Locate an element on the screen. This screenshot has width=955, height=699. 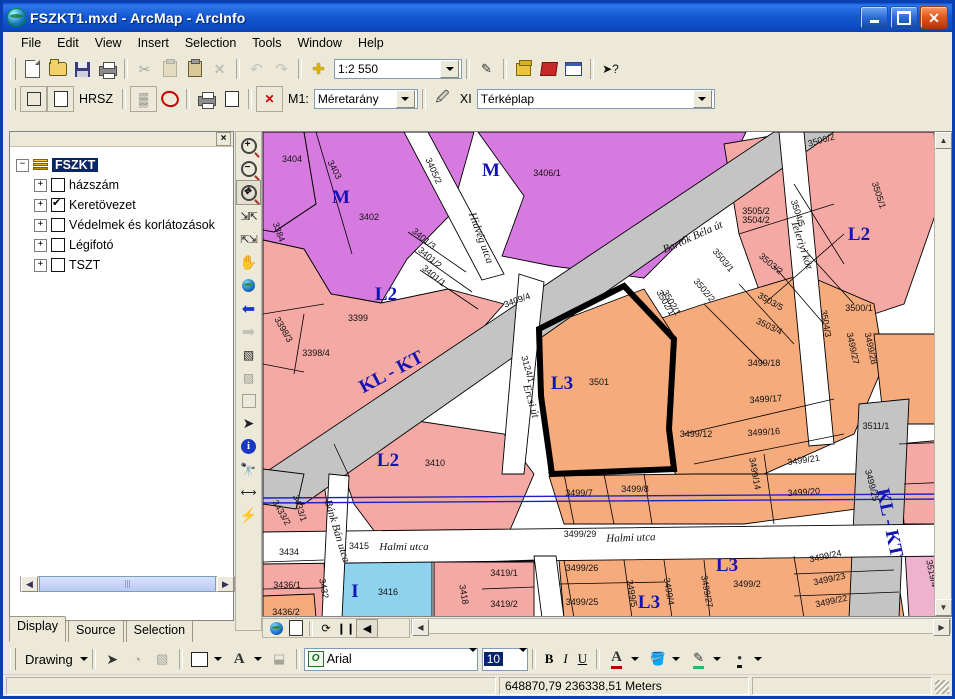
toc-horizontal-scrollbar: ◀ ▶ is located at coordinates (127, 584).